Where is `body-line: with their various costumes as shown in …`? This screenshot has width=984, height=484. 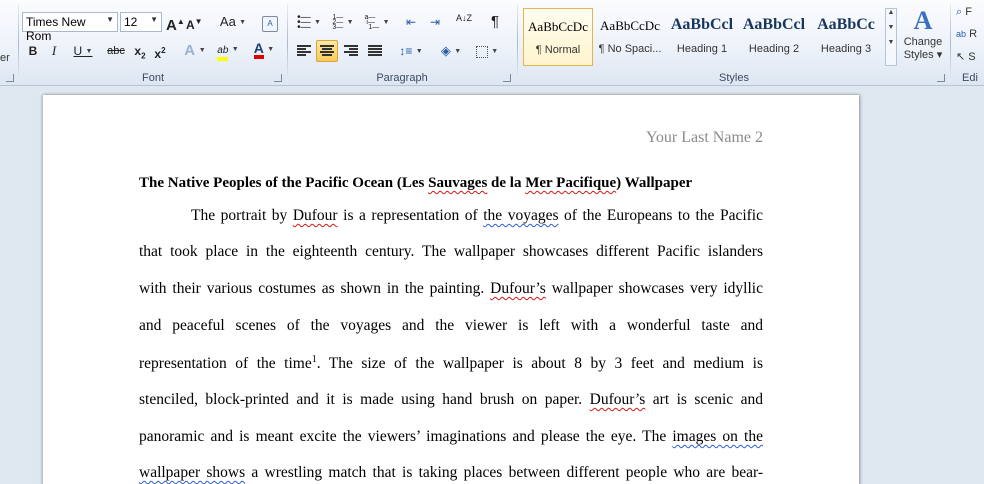 body-line: with their various costumes as shown in … is located at coordinates (451, 288).